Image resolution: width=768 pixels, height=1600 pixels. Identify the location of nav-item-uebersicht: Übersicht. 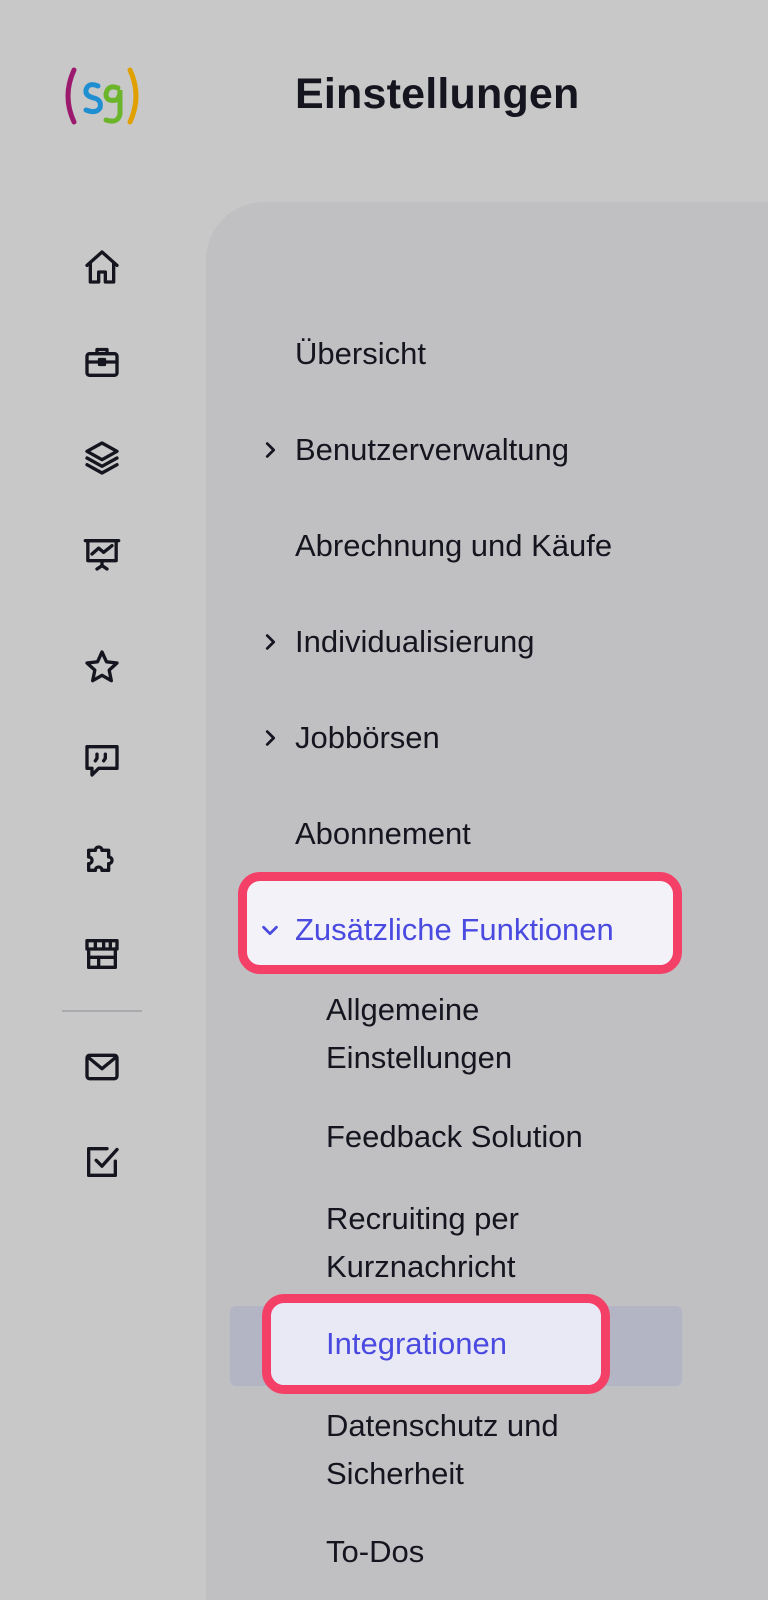
(360, 354).